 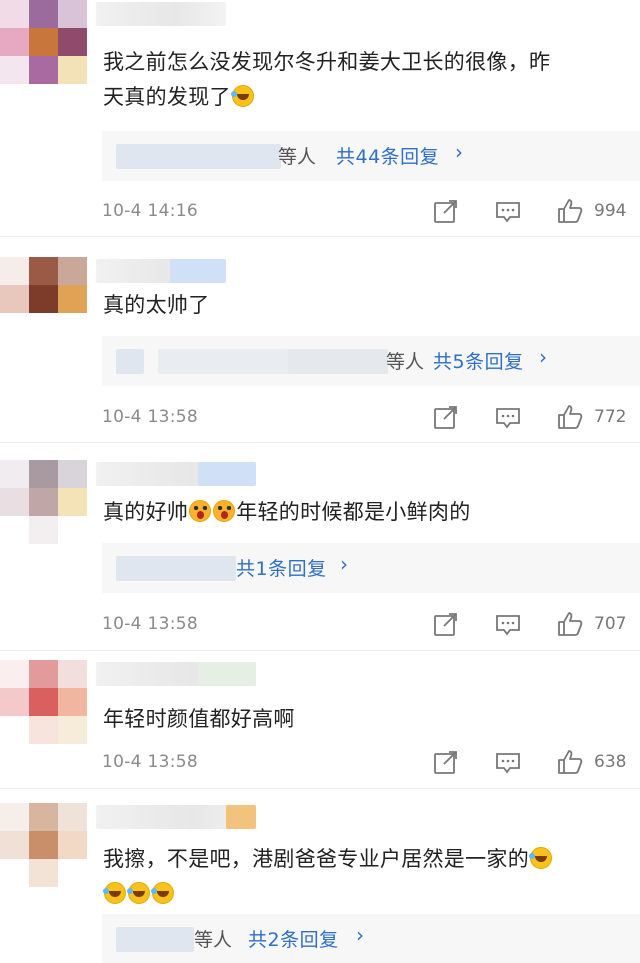 I want to click on comment-text: 我之前怎么没发现尔冬升和姜大卫长的很像，昨 天真的发现了, so click(x=327, y=79).